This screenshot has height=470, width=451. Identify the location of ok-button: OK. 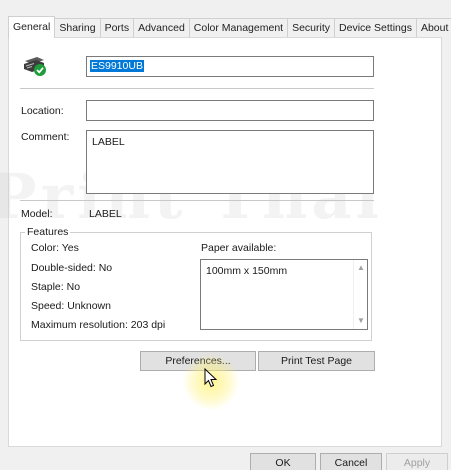
(283, 461).